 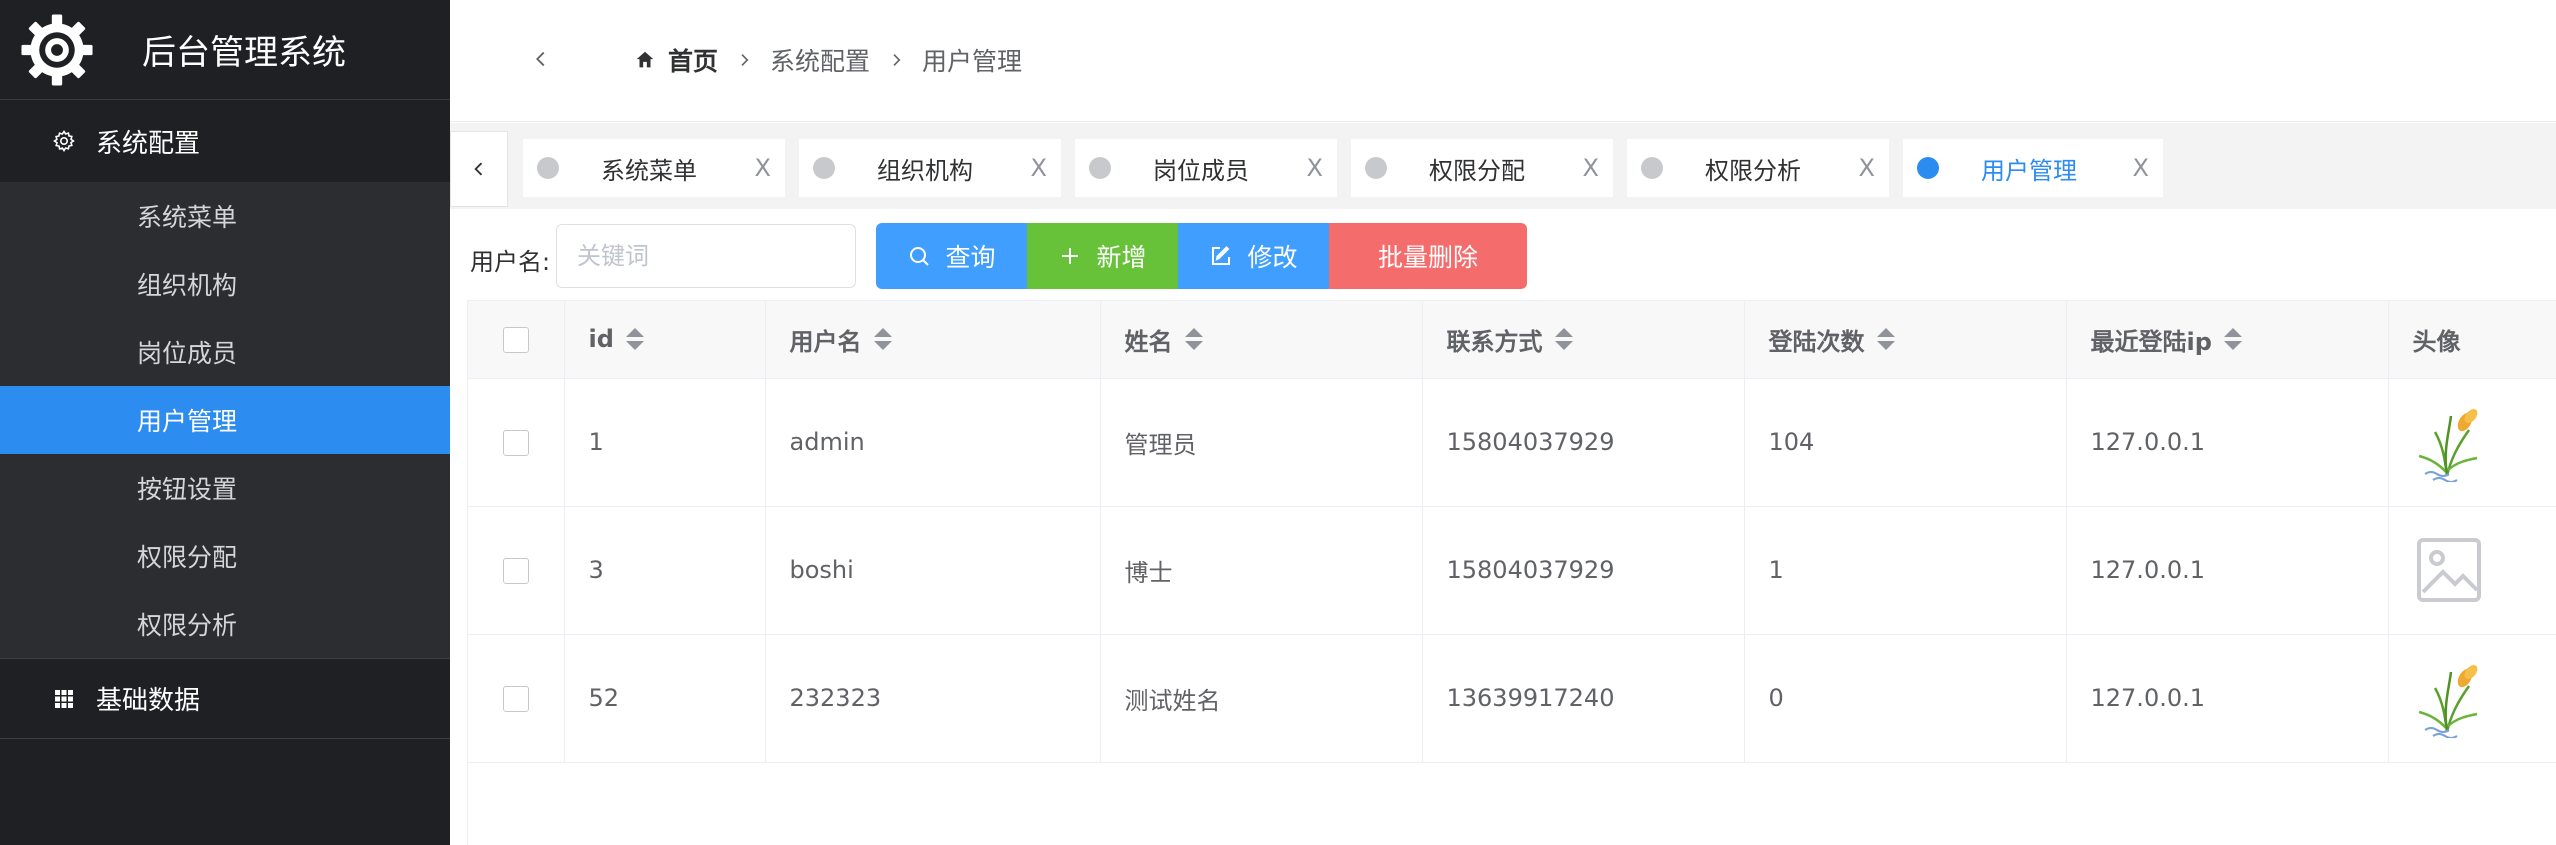 I want to click on grid-icon, so click(x=64, y=698).